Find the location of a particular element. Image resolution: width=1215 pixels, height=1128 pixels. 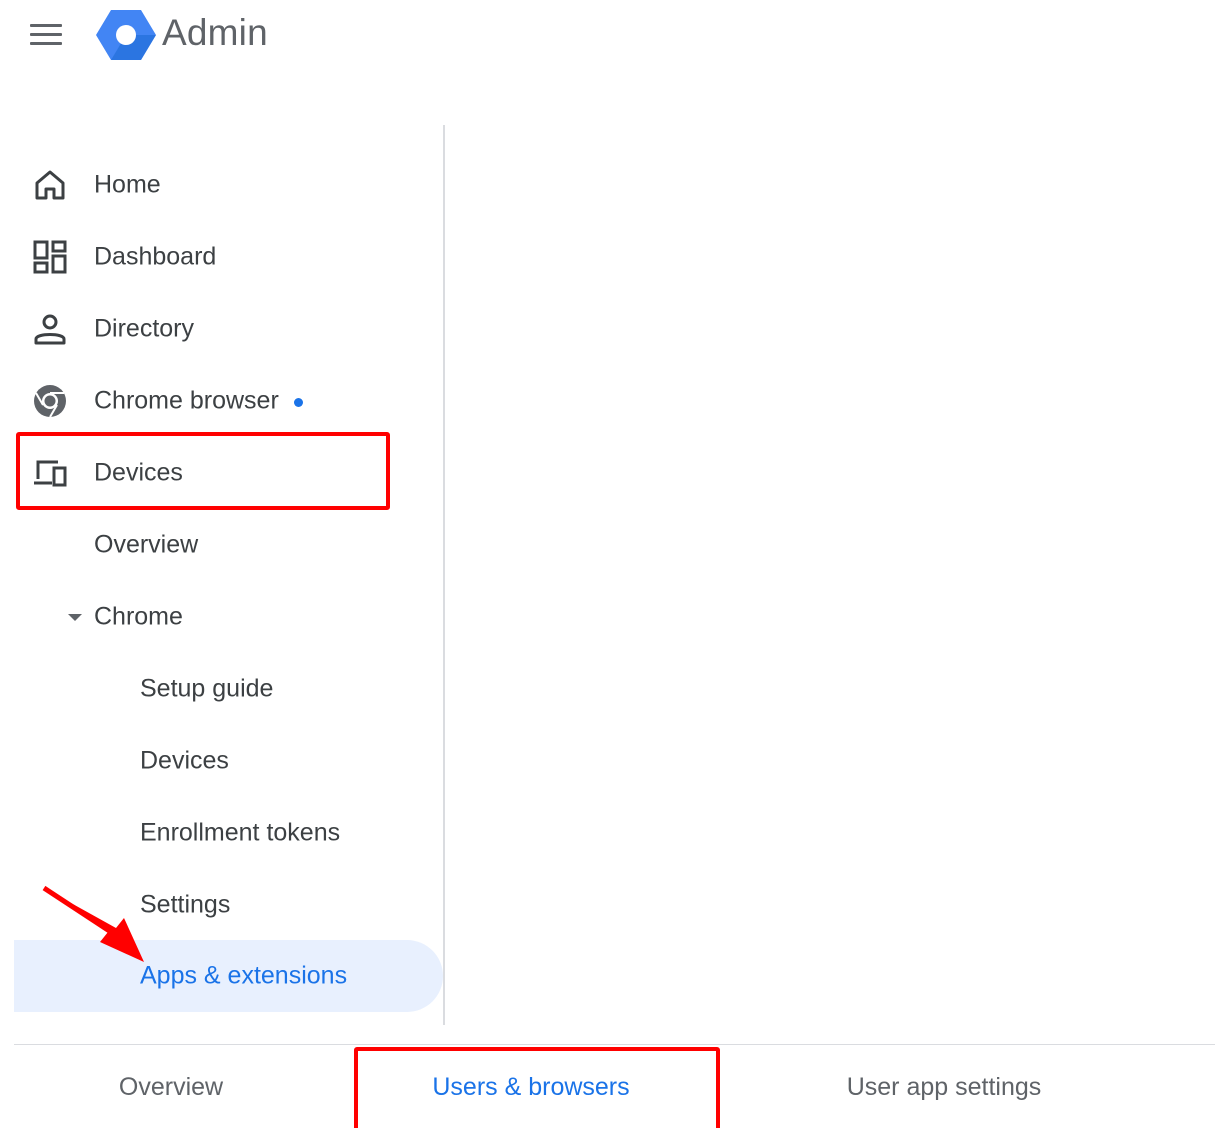

sidebar-item-label: Apps & extensions is located at coordinates (244, 975).